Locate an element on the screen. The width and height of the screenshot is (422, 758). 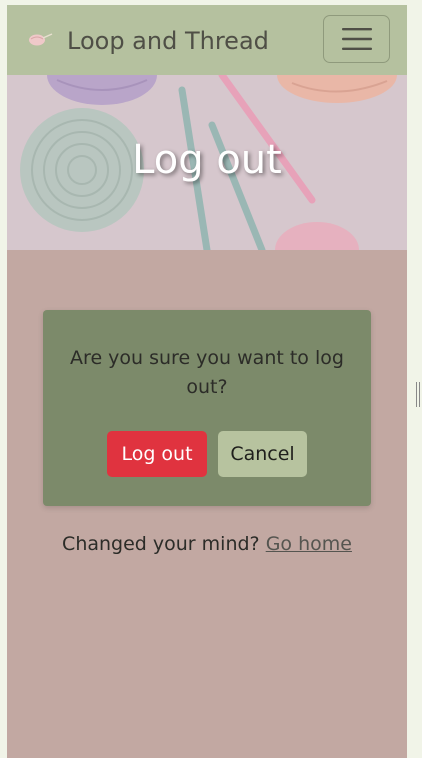
yarn-ball-icon is located at coordinates (40, 39).